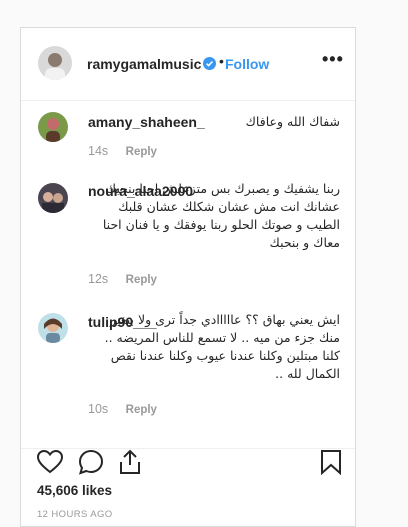  I want to click on comment-meta: 14s Reply, so click(122, 151).